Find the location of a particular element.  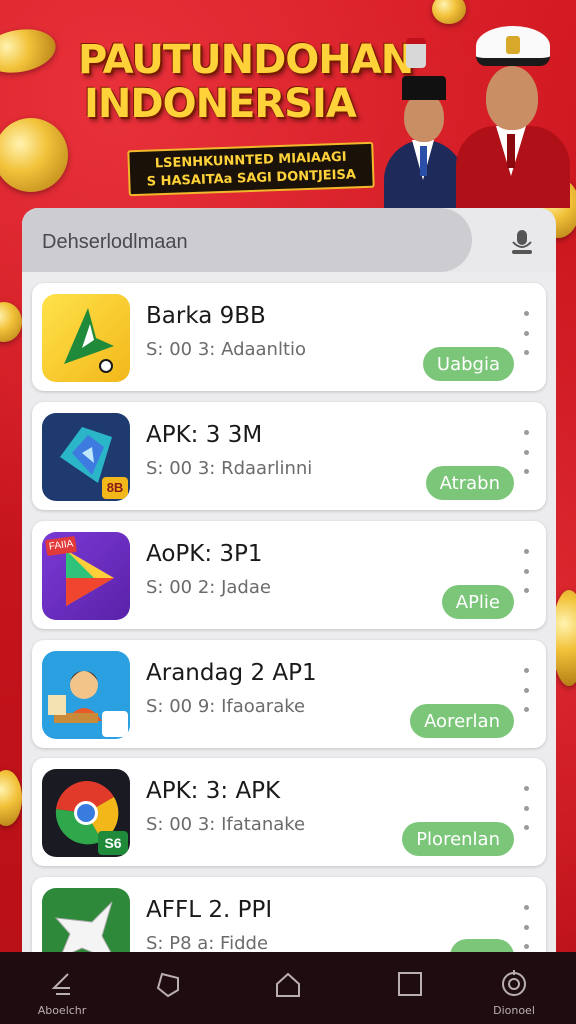

green-star-icon is located at coordinates (86, 920).